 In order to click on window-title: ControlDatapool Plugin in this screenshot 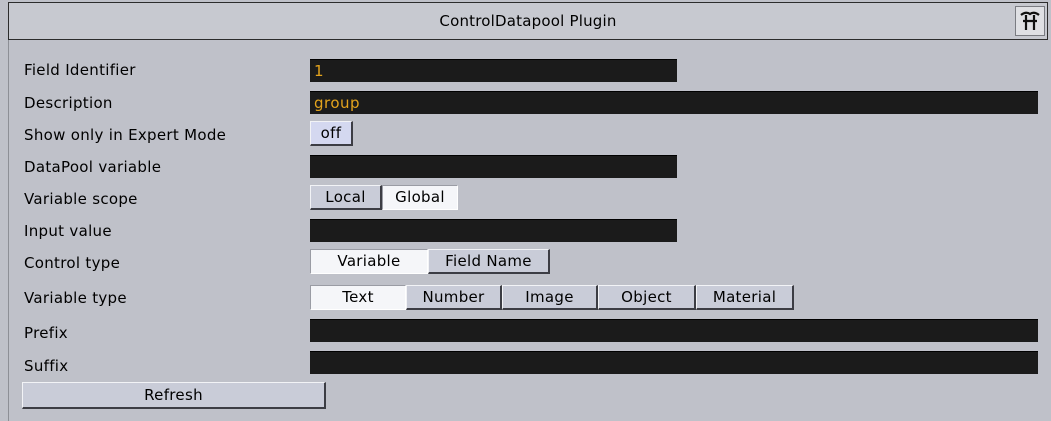, I will do `click(528, 21)`.